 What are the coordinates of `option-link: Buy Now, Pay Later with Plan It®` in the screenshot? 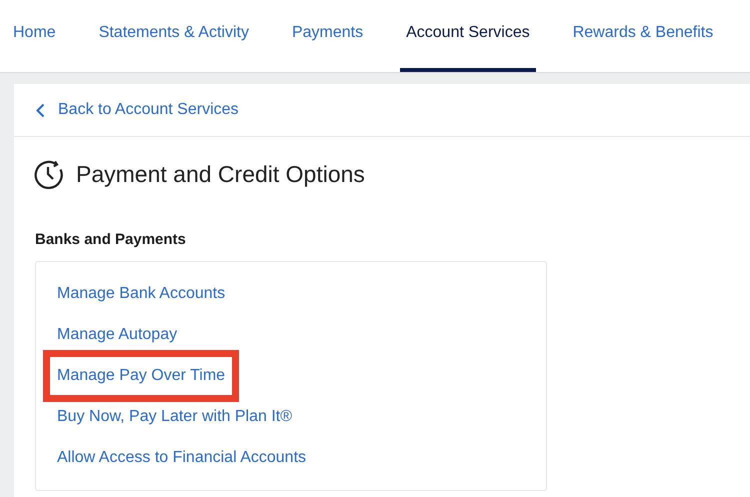 It's located at (174, 417).